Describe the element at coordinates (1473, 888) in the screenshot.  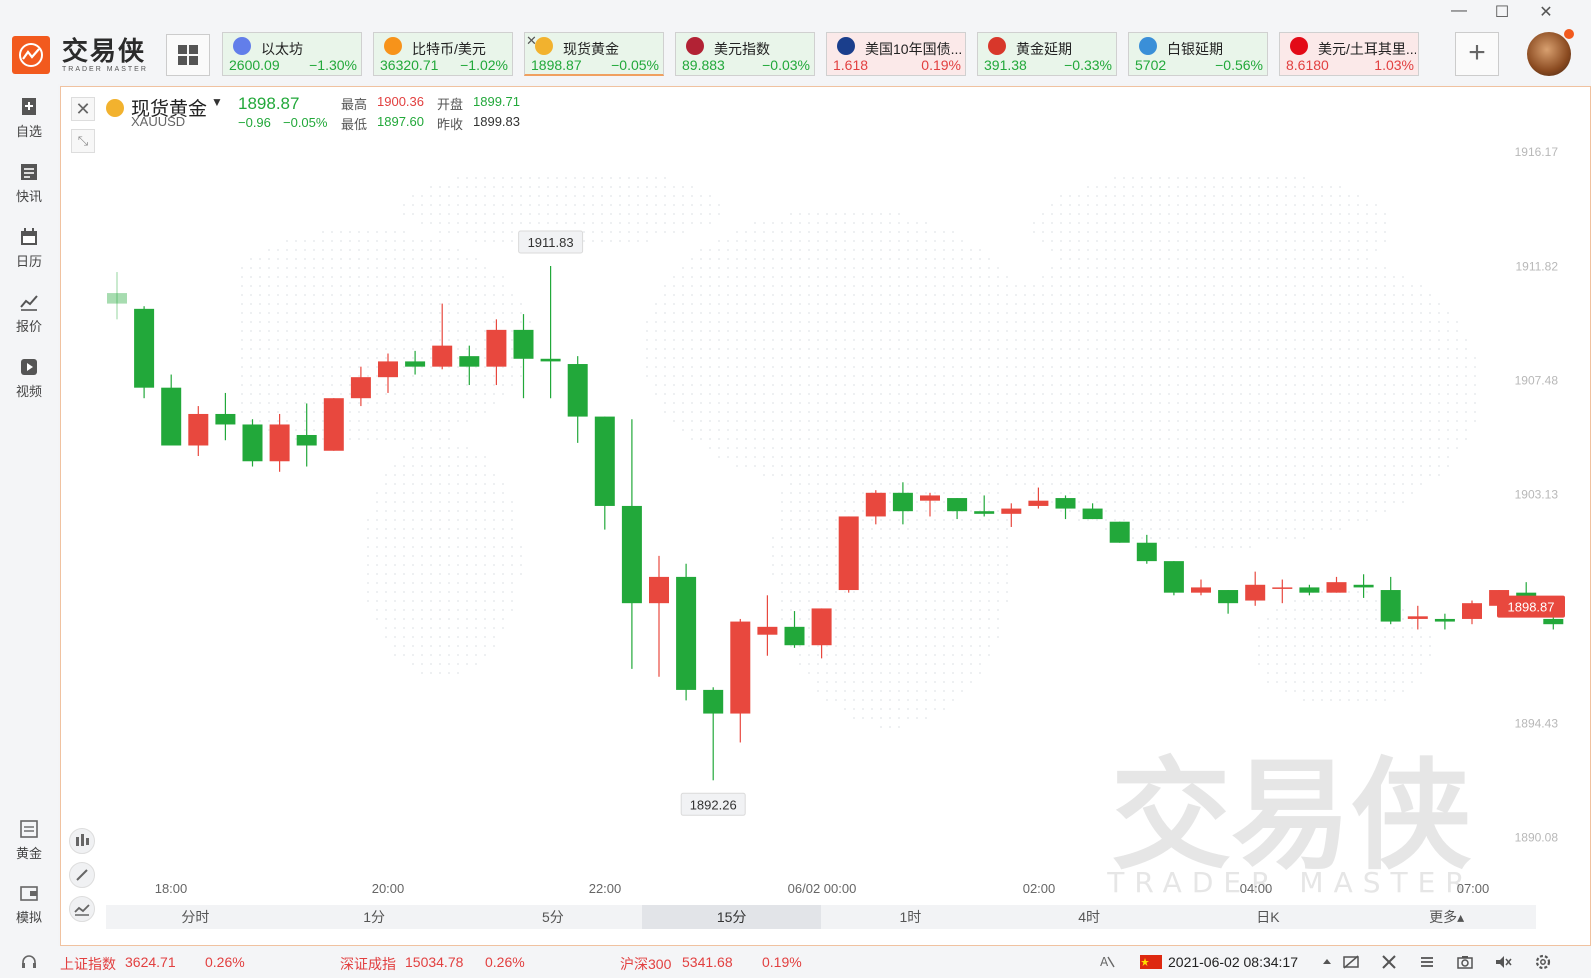
I see `x-tick-label: 07:00` at that location.